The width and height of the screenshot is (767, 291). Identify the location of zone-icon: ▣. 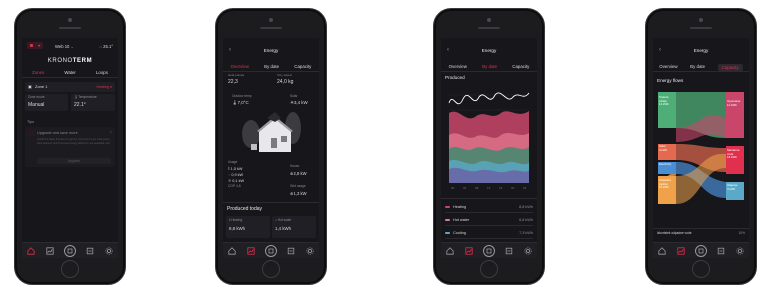
(30, 86).